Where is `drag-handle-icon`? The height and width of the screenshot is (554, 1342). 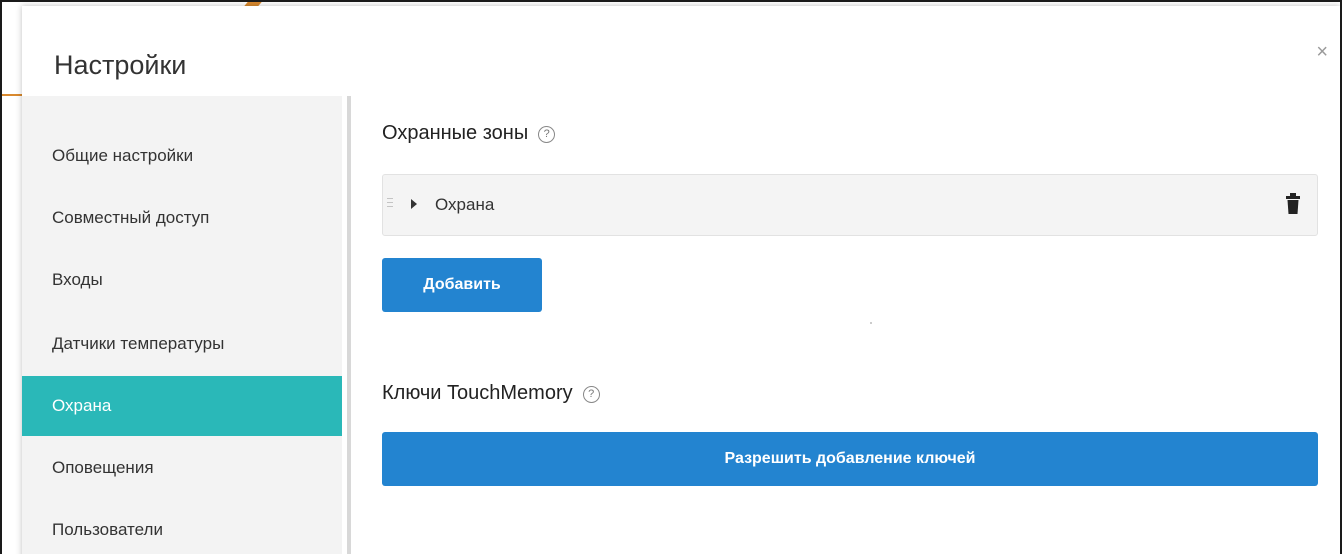 drag-handle-icon is located at coordinates (390, 203).